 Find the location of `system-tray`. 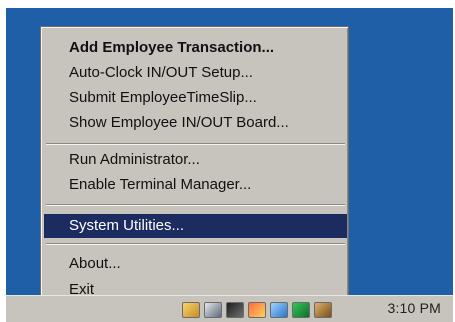

system-tray is located at coordinates (277, 310).